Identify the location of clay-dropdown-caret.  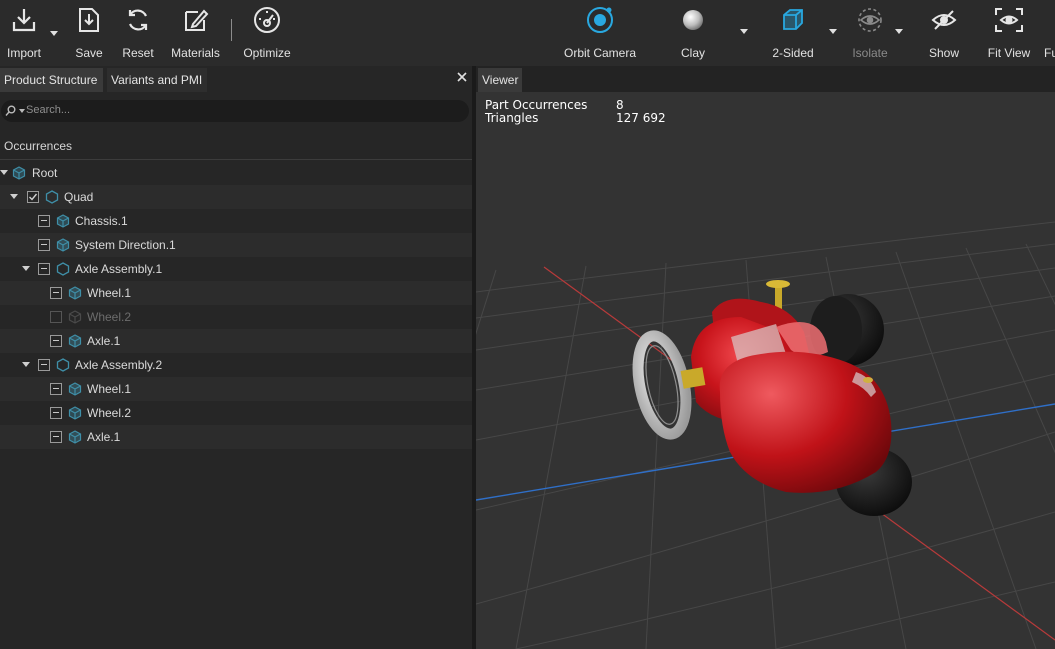
(744, 31).